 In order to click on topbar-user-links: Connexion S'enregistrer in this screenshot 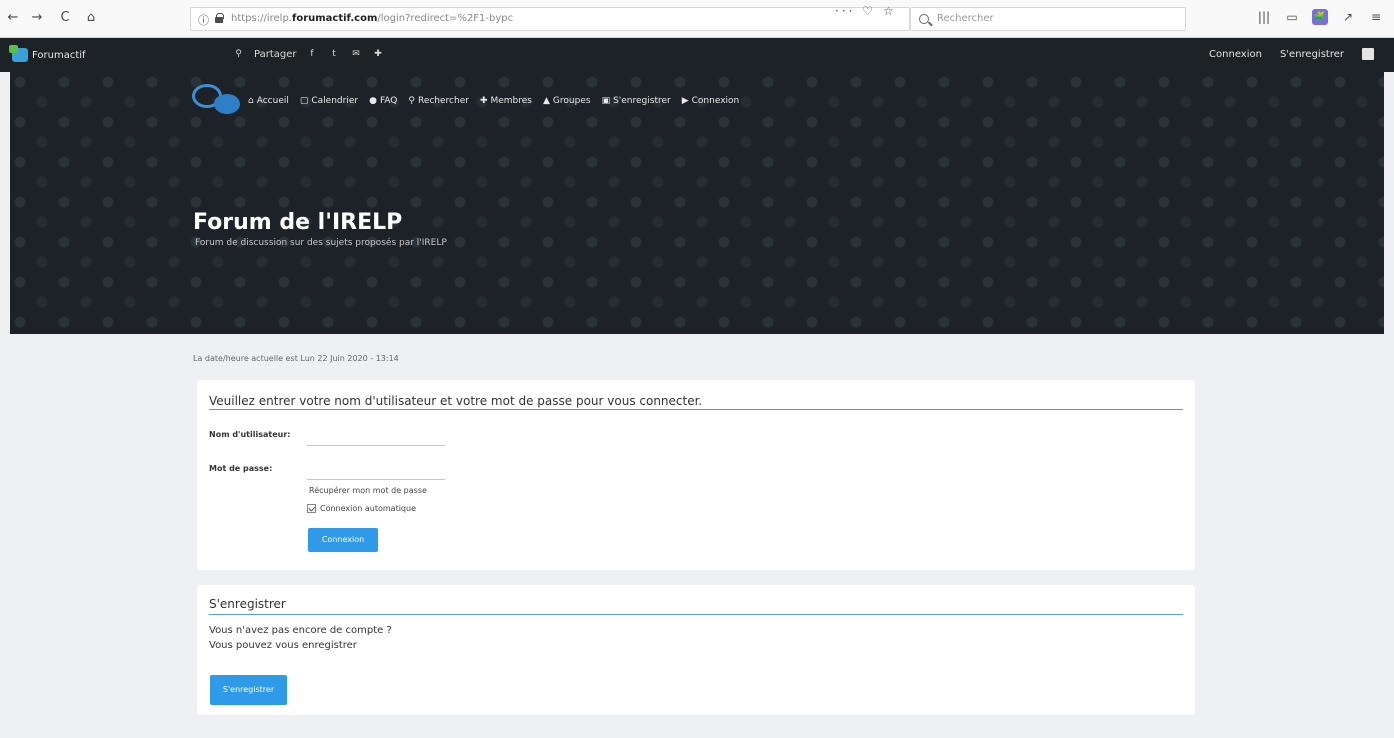, I will do `click(1291, 54)`.